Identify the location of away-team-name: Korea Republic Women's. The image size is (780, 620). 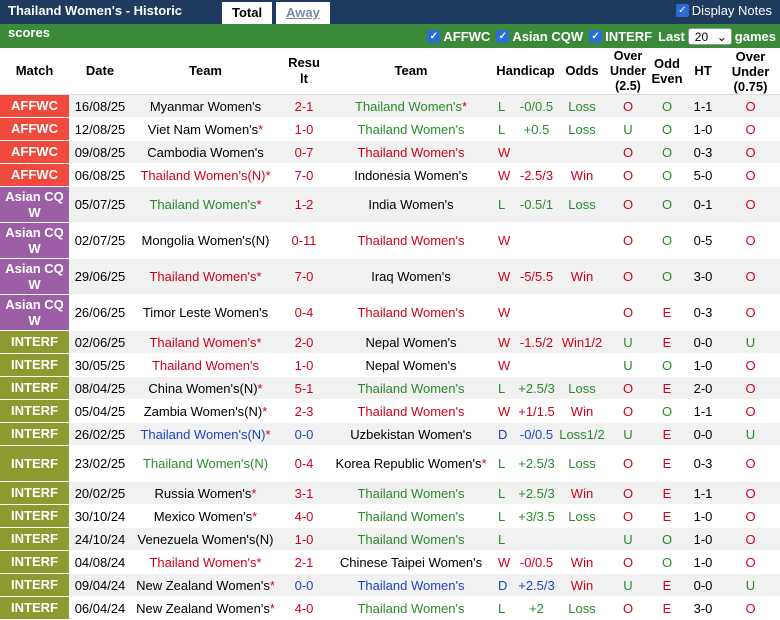
(408, 463).